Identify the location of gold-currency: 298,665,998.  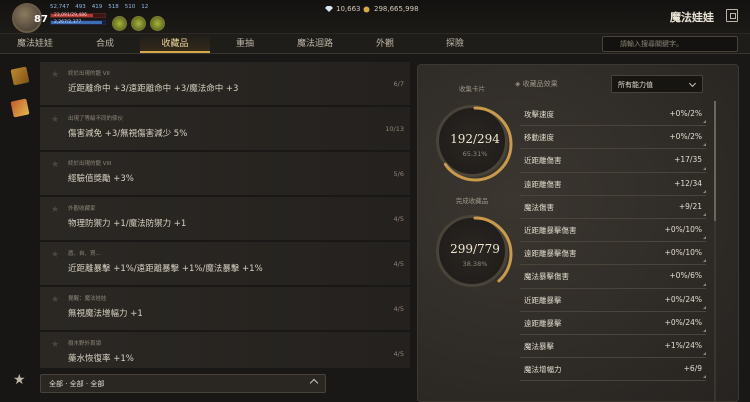
(391, 9).